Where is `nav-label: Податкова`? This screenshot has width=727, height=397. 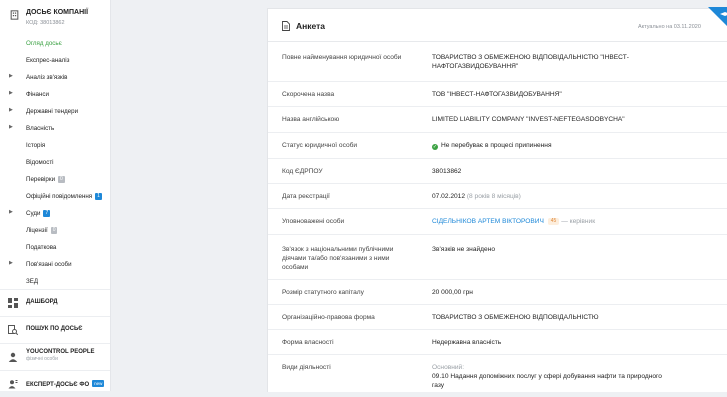
nav-label: Податкова is located at coordinates (41, 247).